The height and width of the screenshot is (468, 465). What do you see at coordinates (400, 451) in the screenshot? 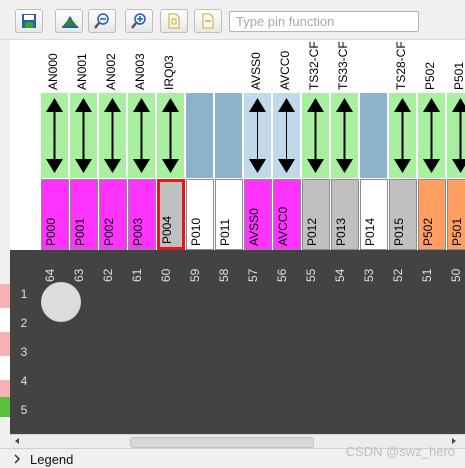
I see `watermark: CSDN @swz_hero` at bounding box center [400, 451].